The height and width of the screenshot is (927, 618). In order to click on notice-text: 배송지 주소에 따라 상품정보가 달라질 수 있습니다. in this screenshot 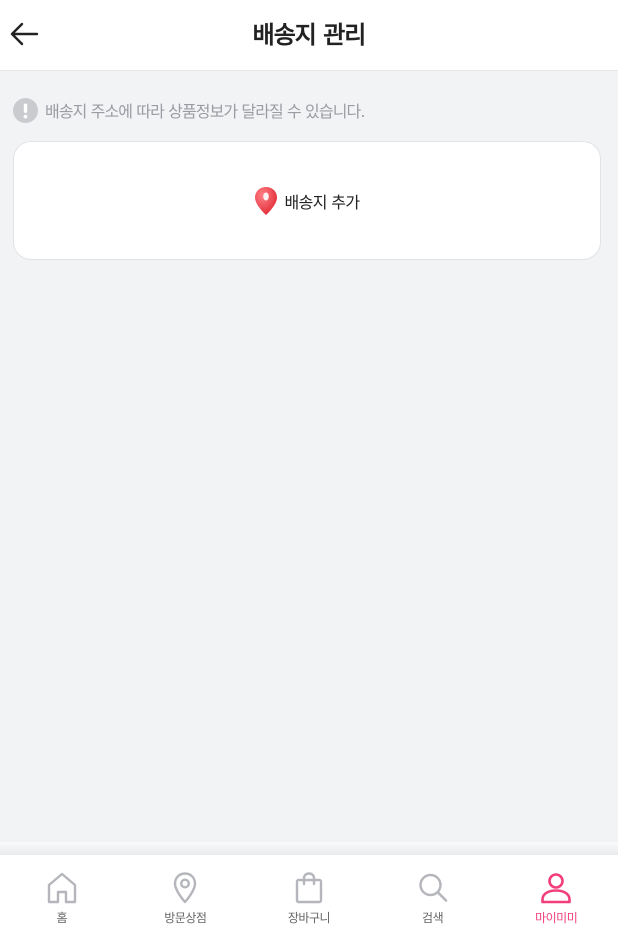, I will do `click(205, 111)`.